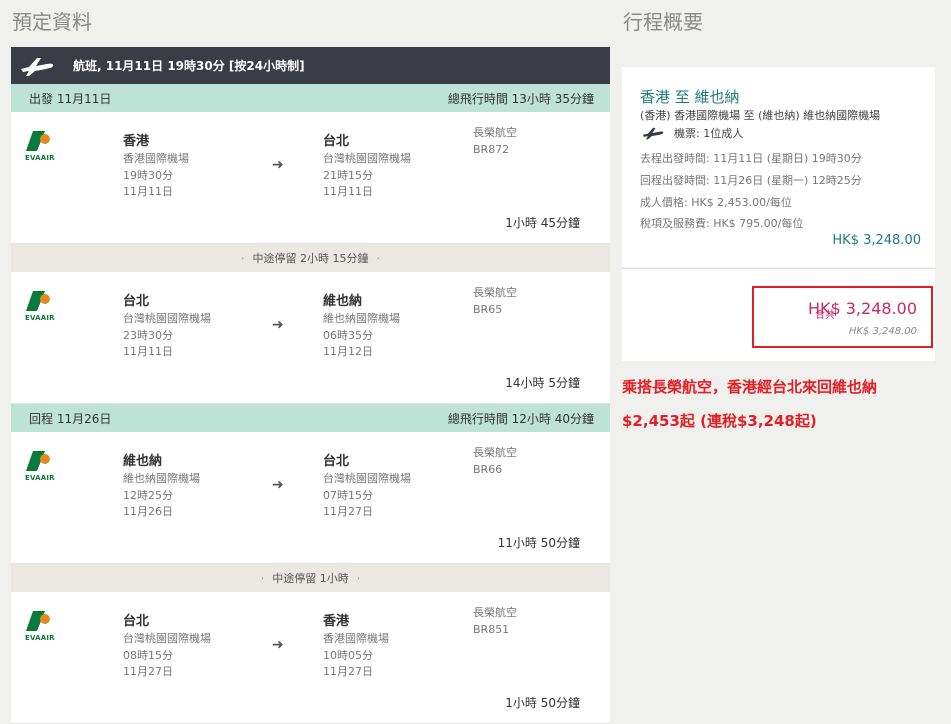 The height and width of the screenshot is (724, 951). What do you see at coordinates (348, 655) in the screenshot?
I see `arrival-time: 10時05分` at bounding box center [348, 655].